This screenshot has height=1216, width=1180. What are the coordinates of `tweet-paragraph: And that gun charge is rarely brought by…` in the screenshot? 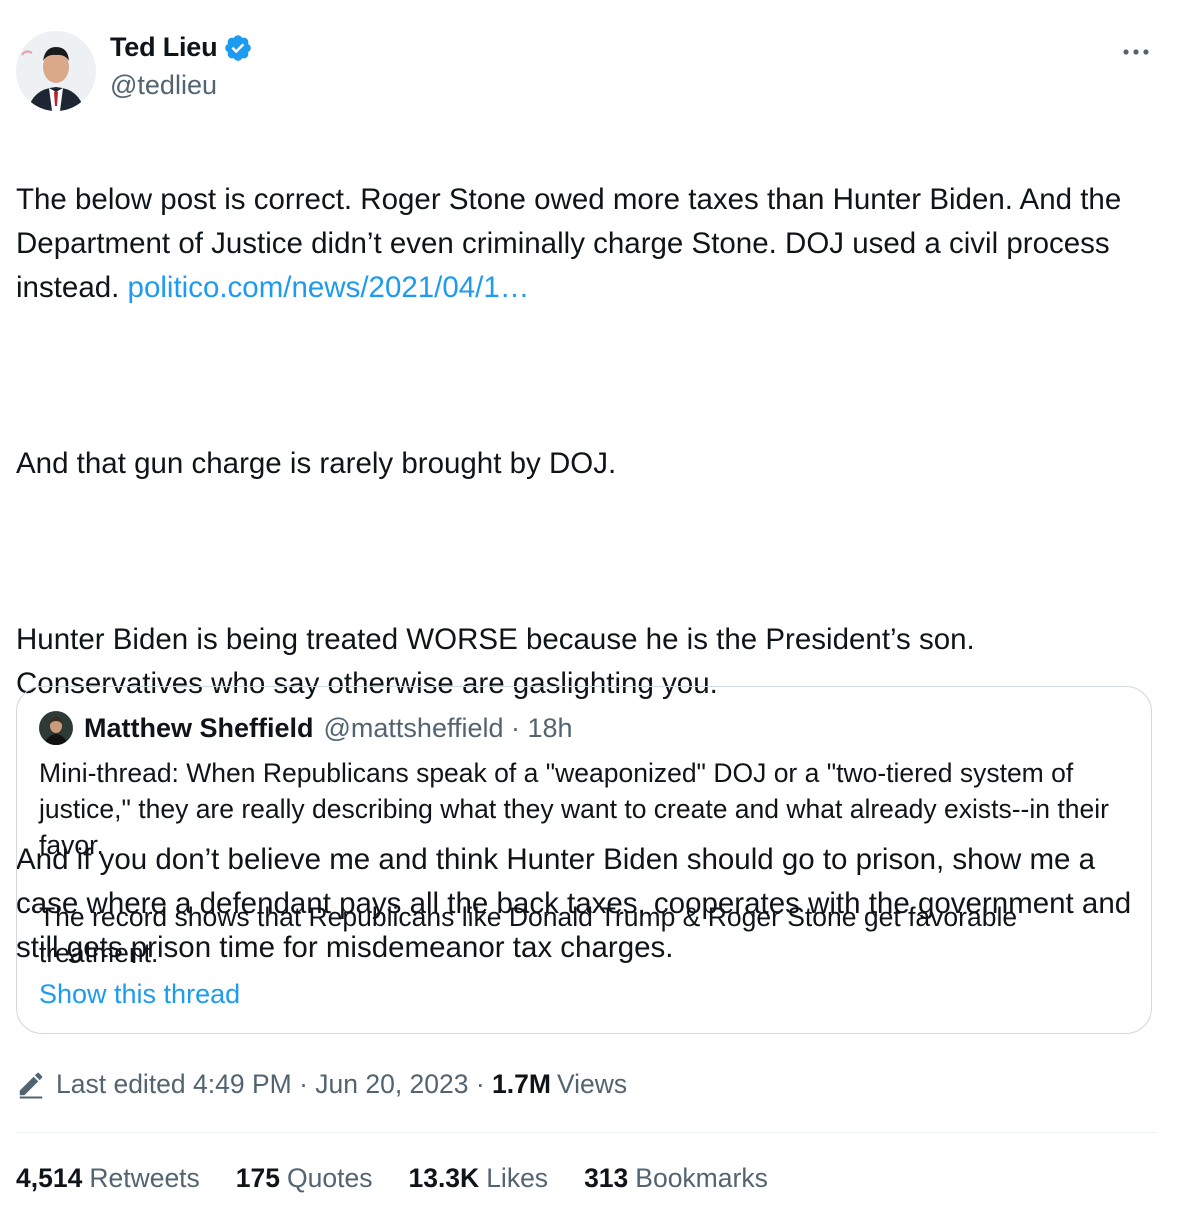 It's located at (316, 463).